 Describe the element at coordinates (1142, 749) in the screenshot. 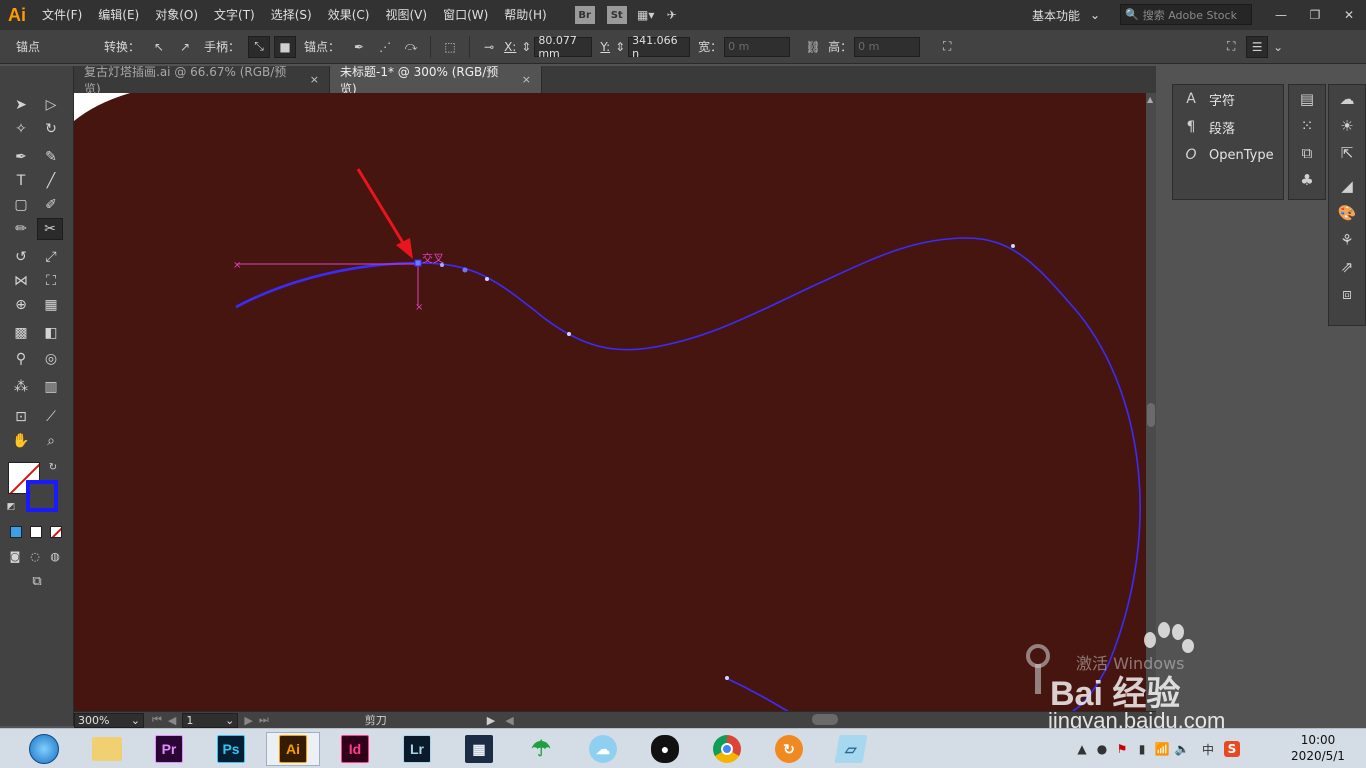

I see `battery-icon: ▮` at that location.